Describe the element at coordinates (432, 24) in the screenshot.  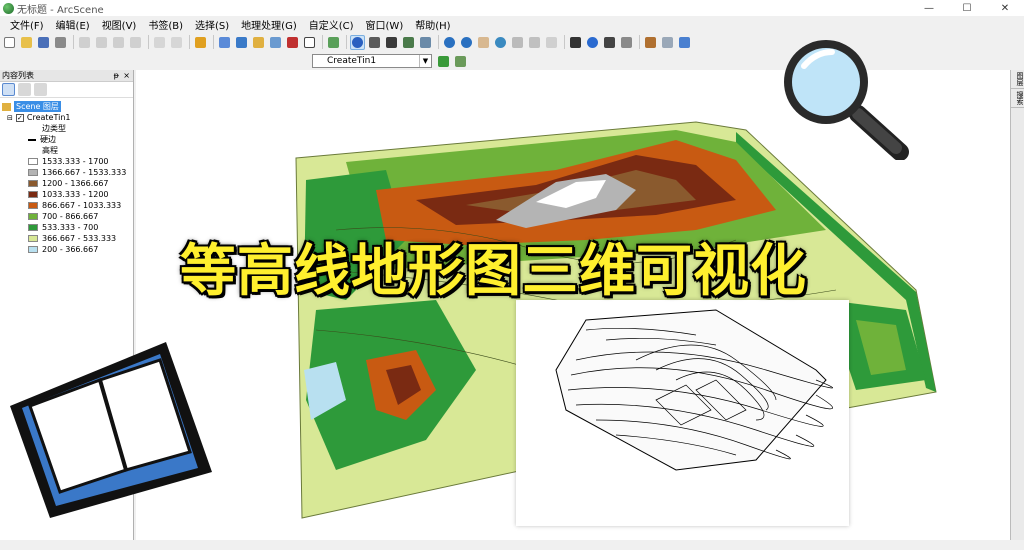
I see `menu-help: 帮助(H)` at that location.